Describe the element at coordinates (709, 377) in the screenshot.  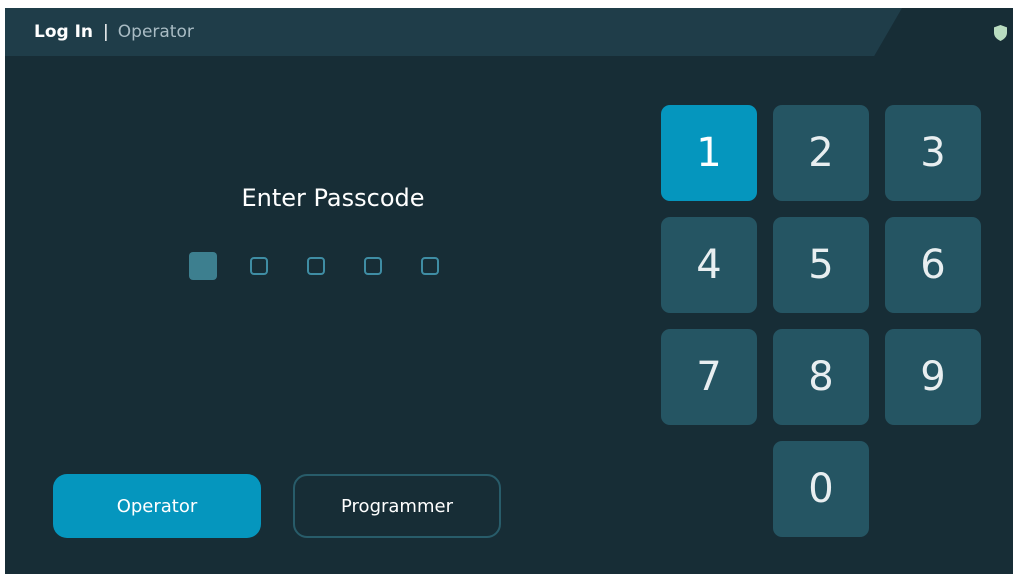
I see `key-7: 7` at that location.